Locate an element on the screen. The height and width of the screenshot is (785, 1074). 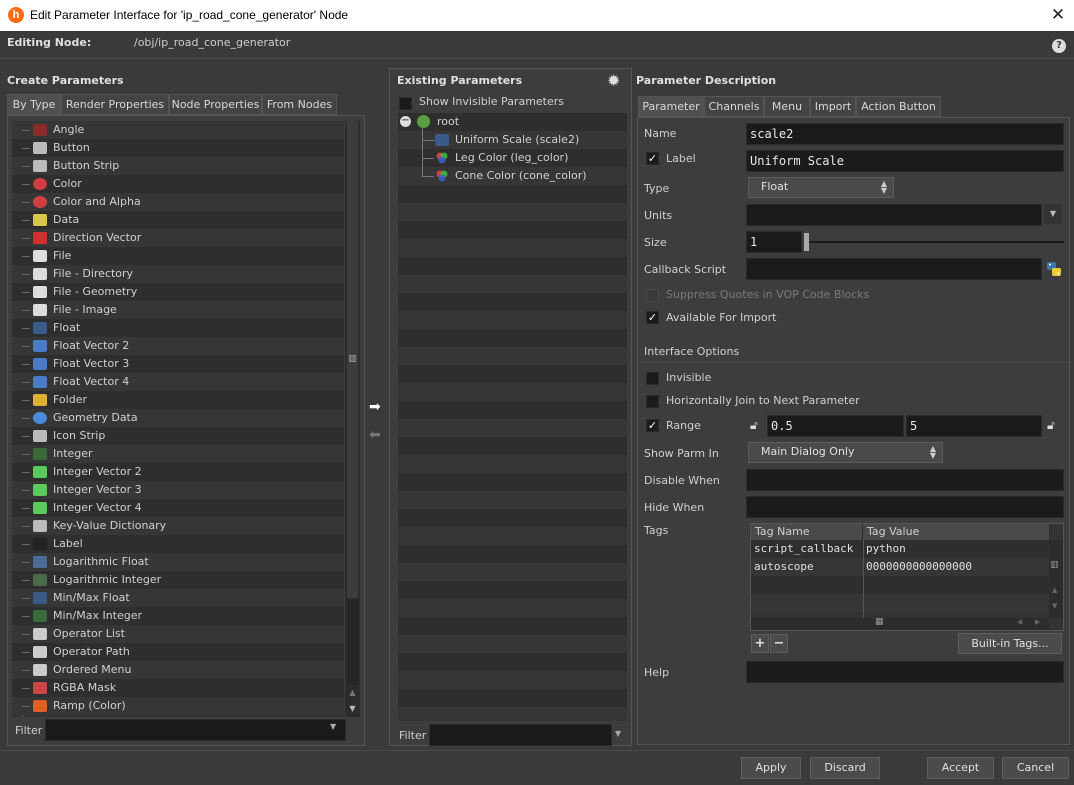
list-item: Color and Alpha is located at coordinates (178, 202).